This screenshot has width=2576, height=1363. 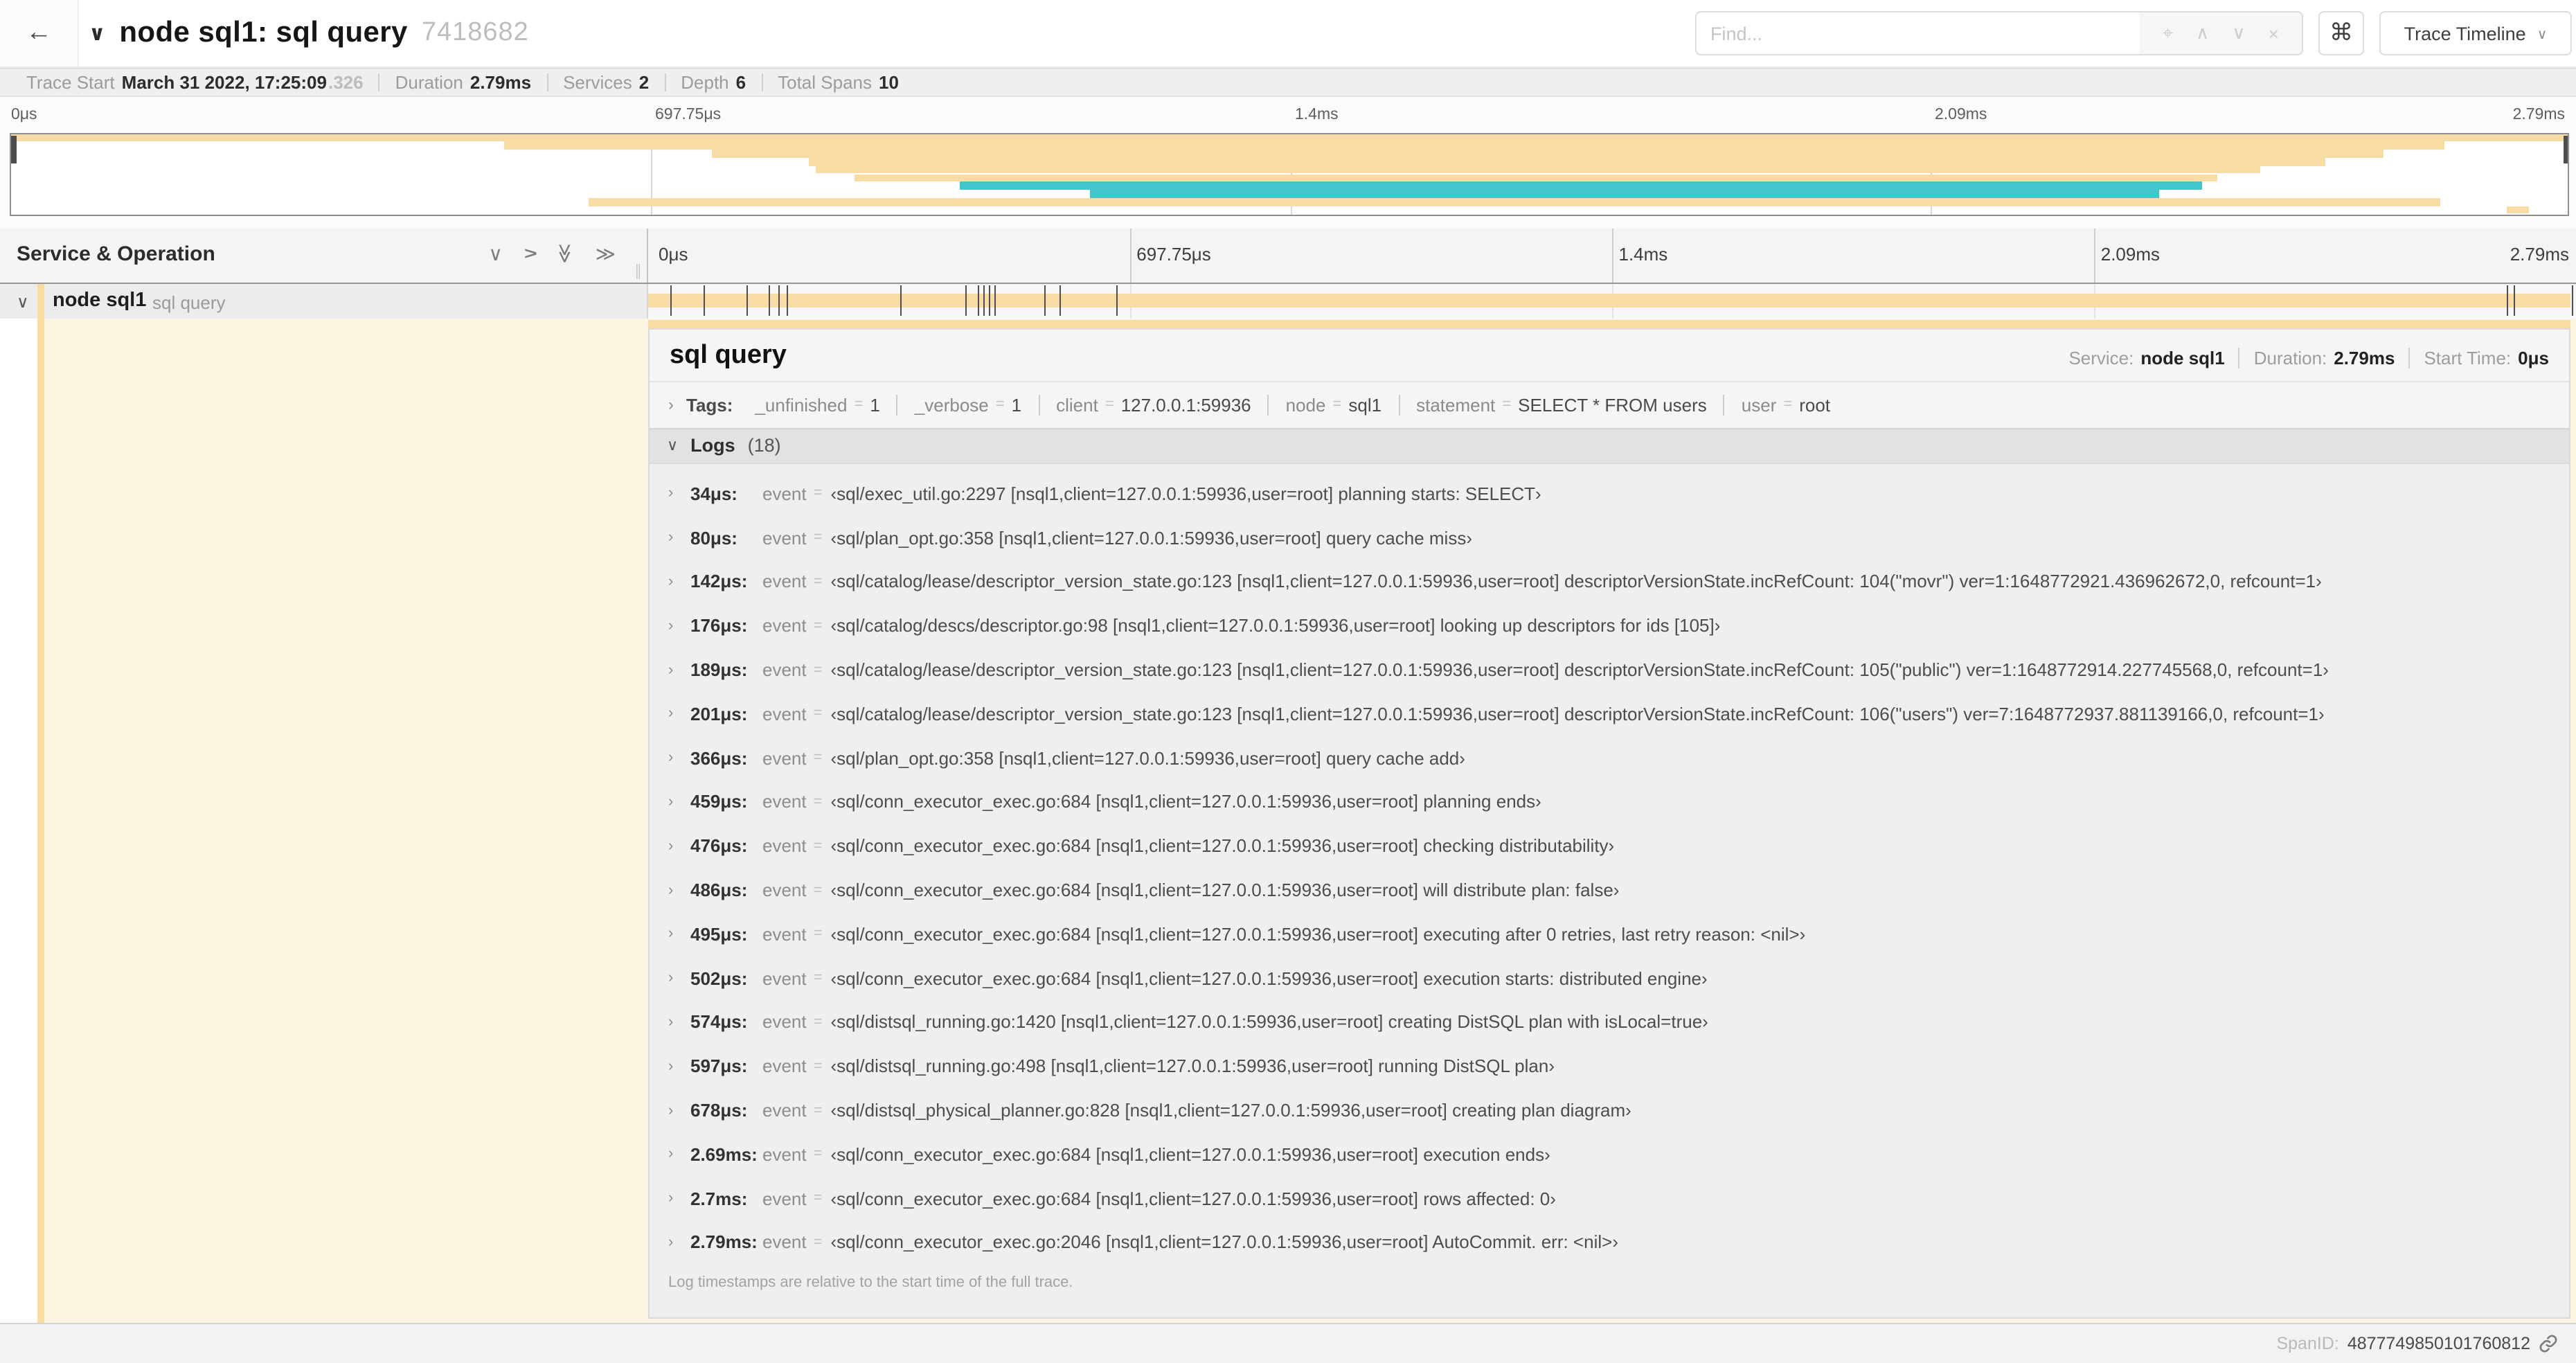 I want to click on collapse-all-icon: ≫, so click(x=566, y=253).